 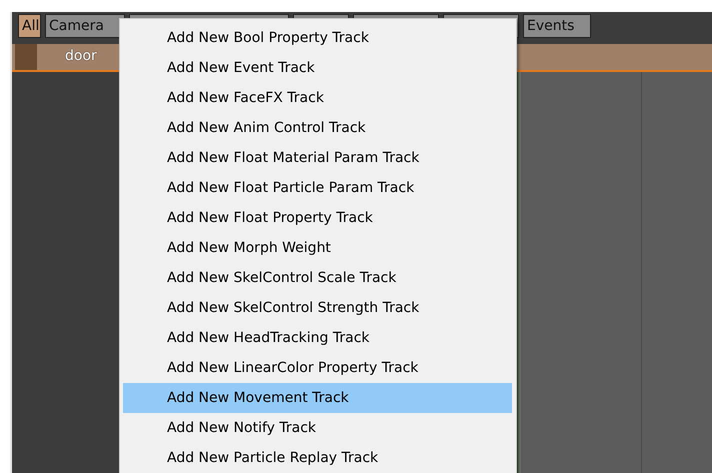 What do you see at coordinates (317, 458) in the screenshot?
I see `menu-item: Add New Particle Replay Track` at bounding box center [317, 458].